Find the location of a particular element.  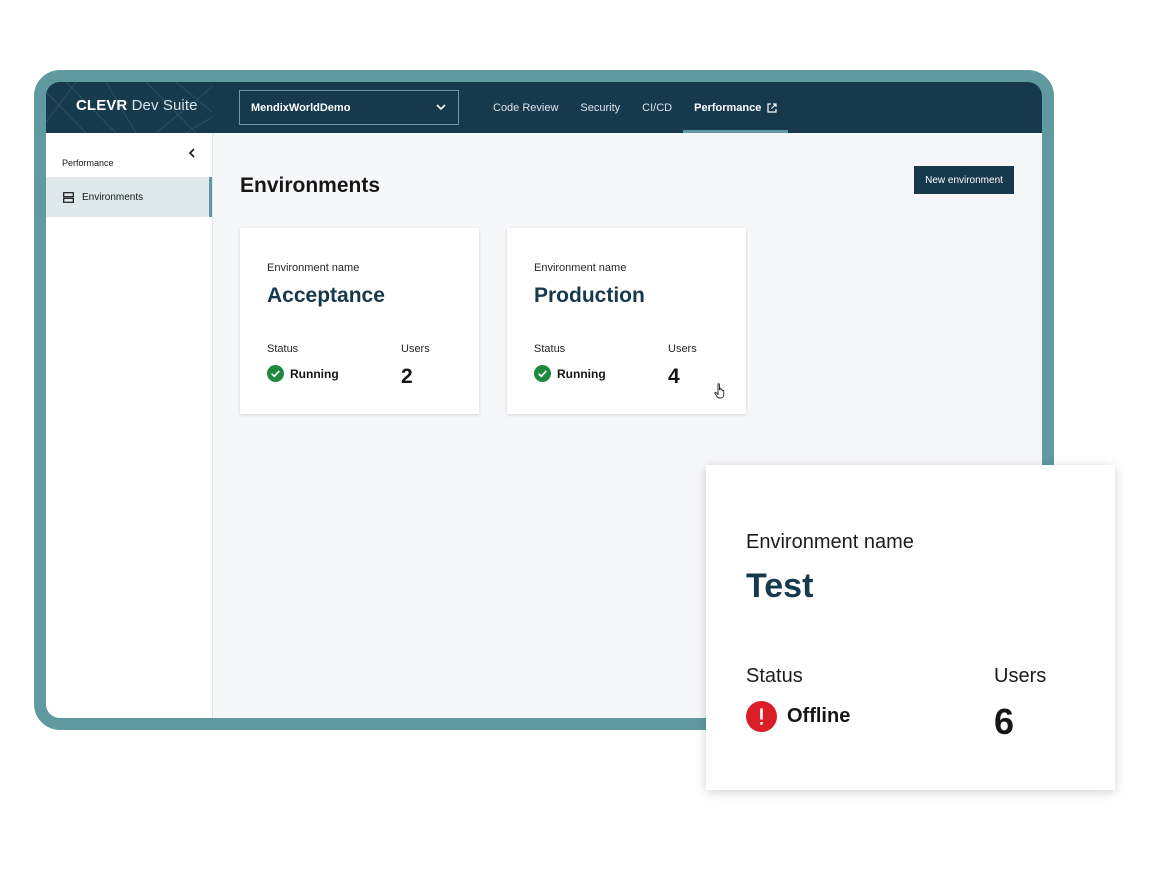

brand-logo: CLEVR Dev Suite is located at coordinates (129, 107).